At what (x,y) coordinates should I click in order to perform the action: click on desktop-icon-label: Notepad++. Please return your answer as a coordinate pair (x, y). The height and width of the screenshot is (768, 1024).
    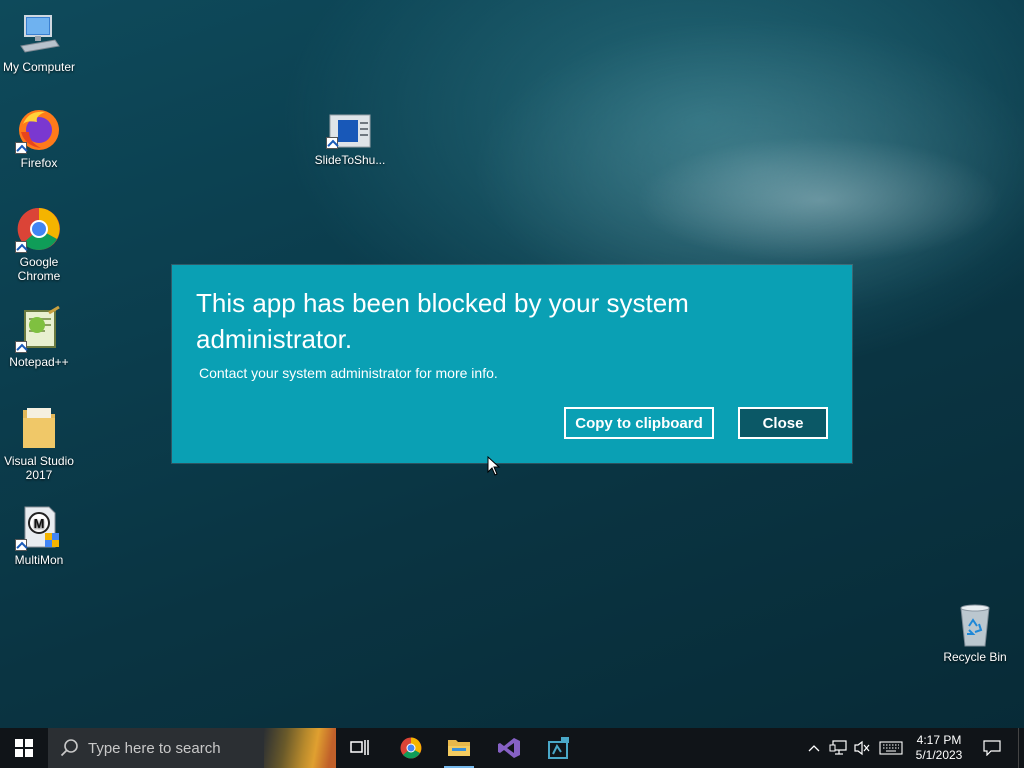
    Looking at the image, I should click on (39, 362).